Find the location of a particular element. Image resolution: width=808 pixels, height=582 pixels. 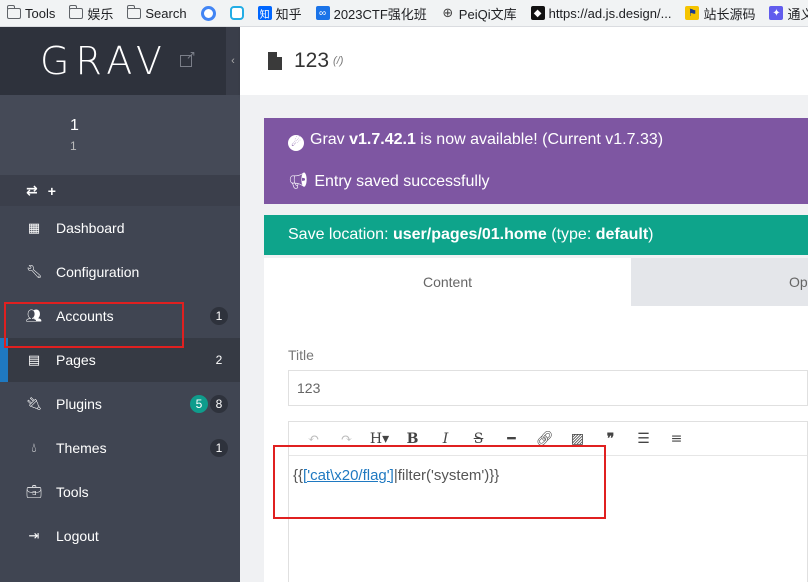

collapse-sidebar-button: ‹ is located at coordinates (233, 61).